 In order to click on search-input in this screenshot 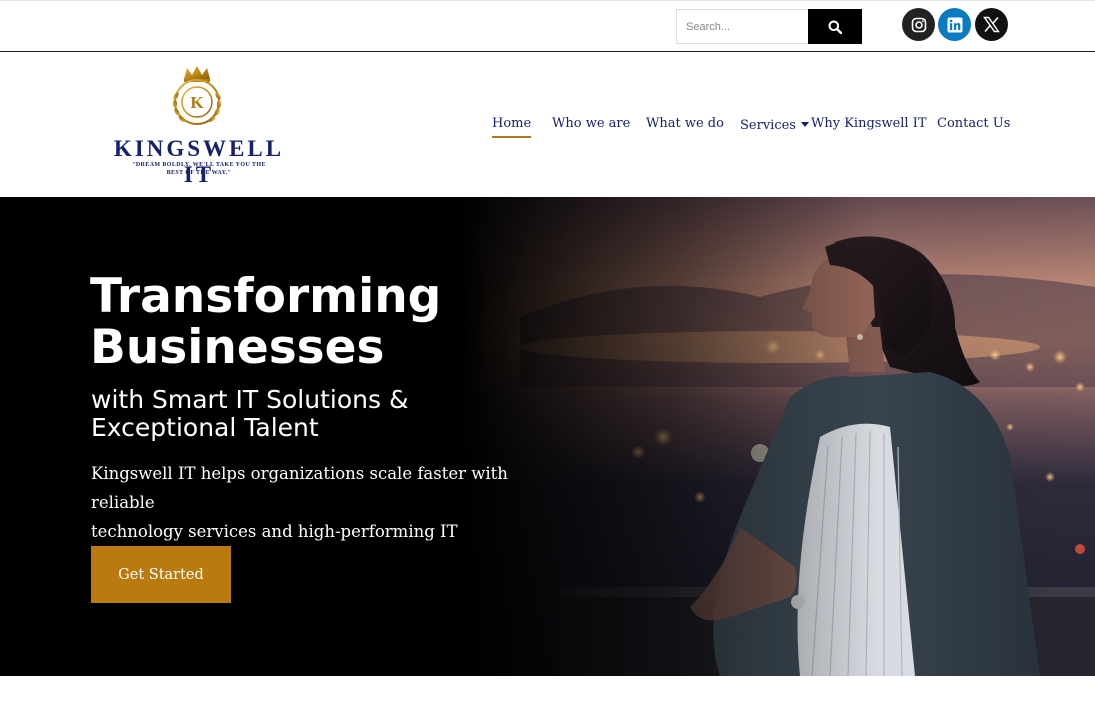, I will do `click(742, 26)`.